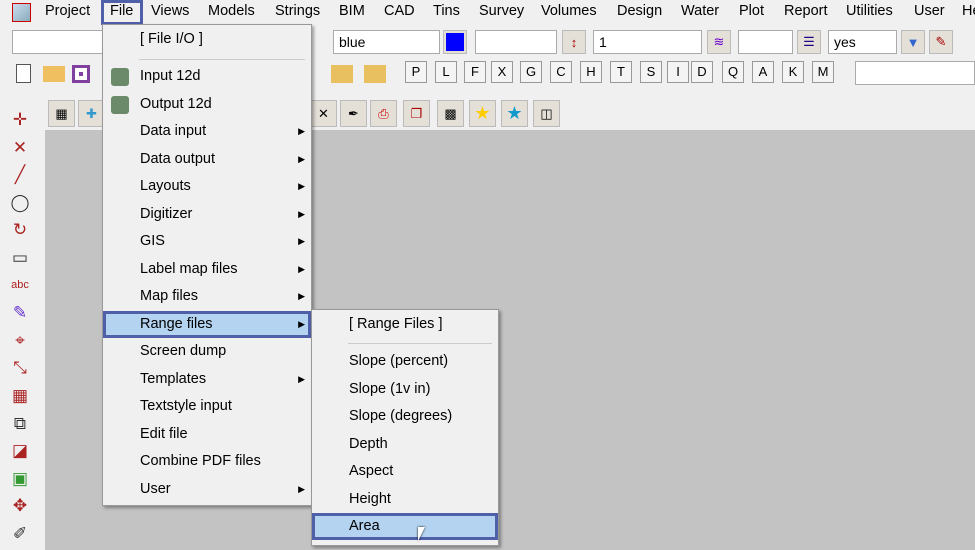 Image resolution: width=975 pixels, height=550 pixels. What do you see at coordinates (207, 159) in the screenshot?
I see `file-menu-item-data-output: Data output ▶` at bounding box center [207, 159].